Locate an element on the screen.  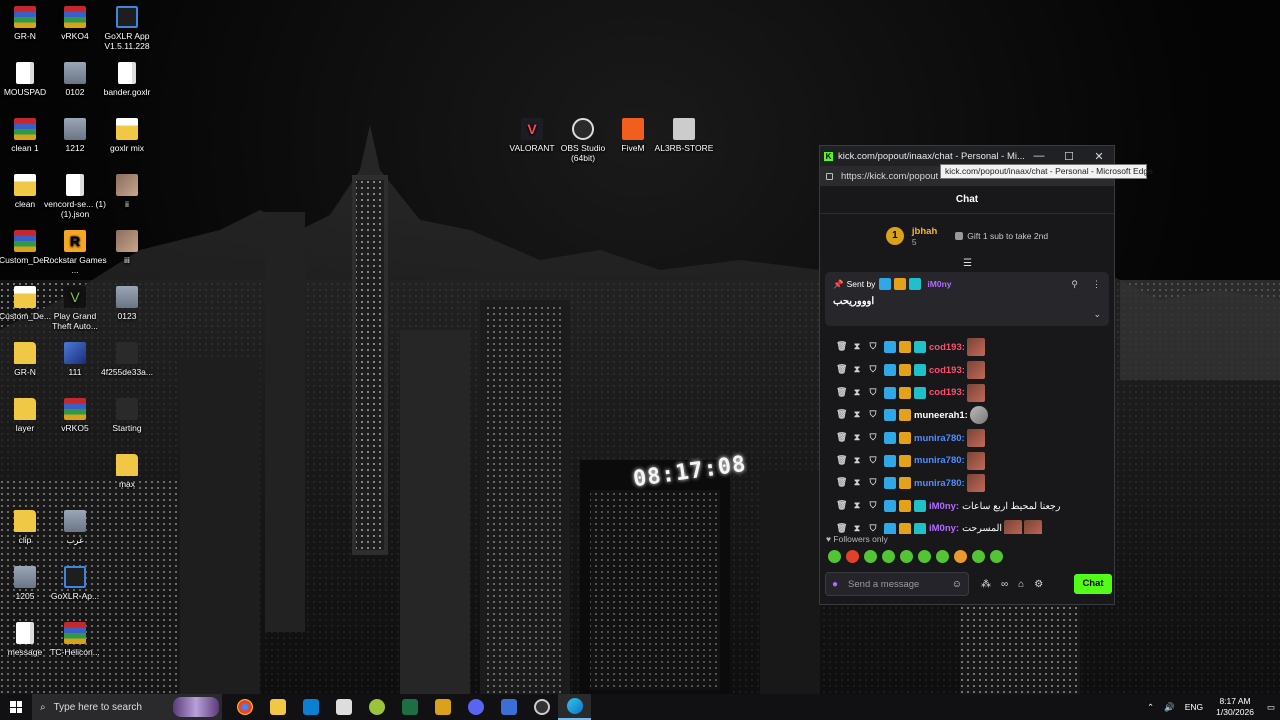
minimize-button: — is located at coordinates (1039, 156).